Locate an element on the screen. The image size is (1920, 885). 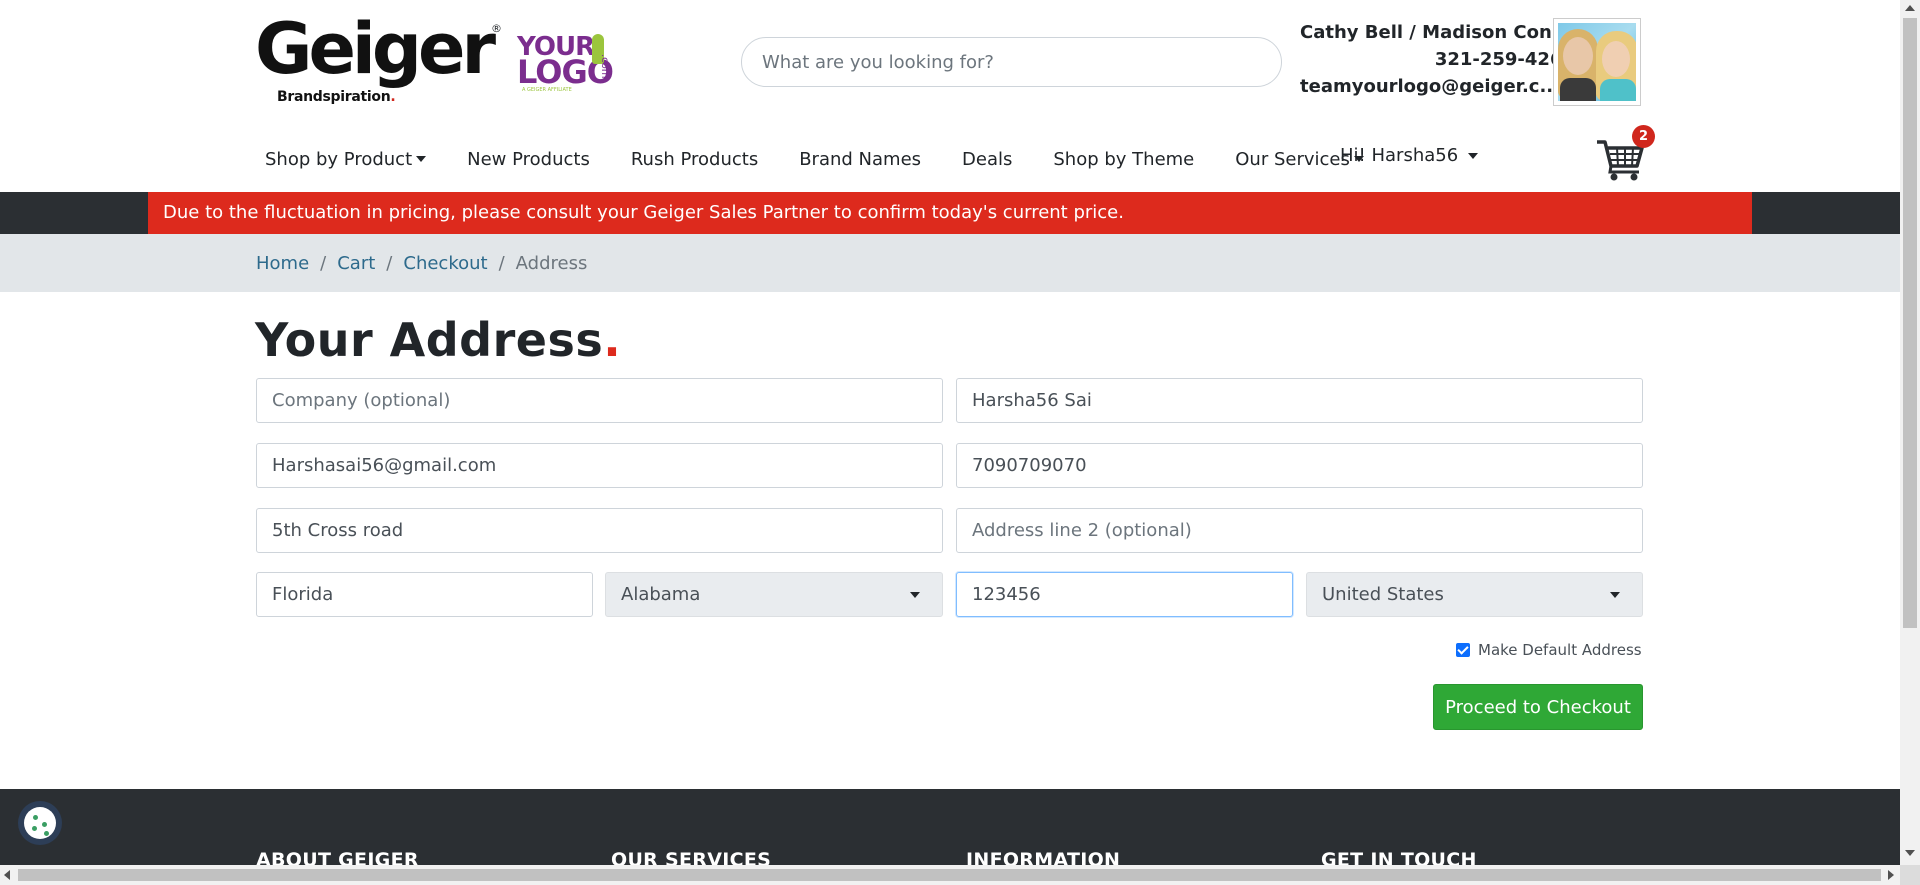
yourlogo-affiliate: A GEIGER AFFILIATE is located at coordinates (547, 90).